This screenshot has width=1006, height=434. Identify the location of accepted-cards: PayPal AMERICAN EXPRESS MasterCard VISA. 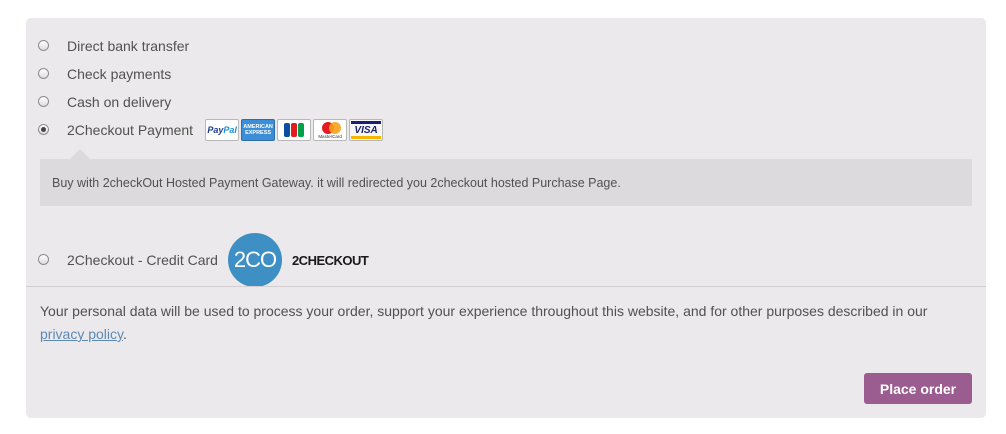
(294, 130).